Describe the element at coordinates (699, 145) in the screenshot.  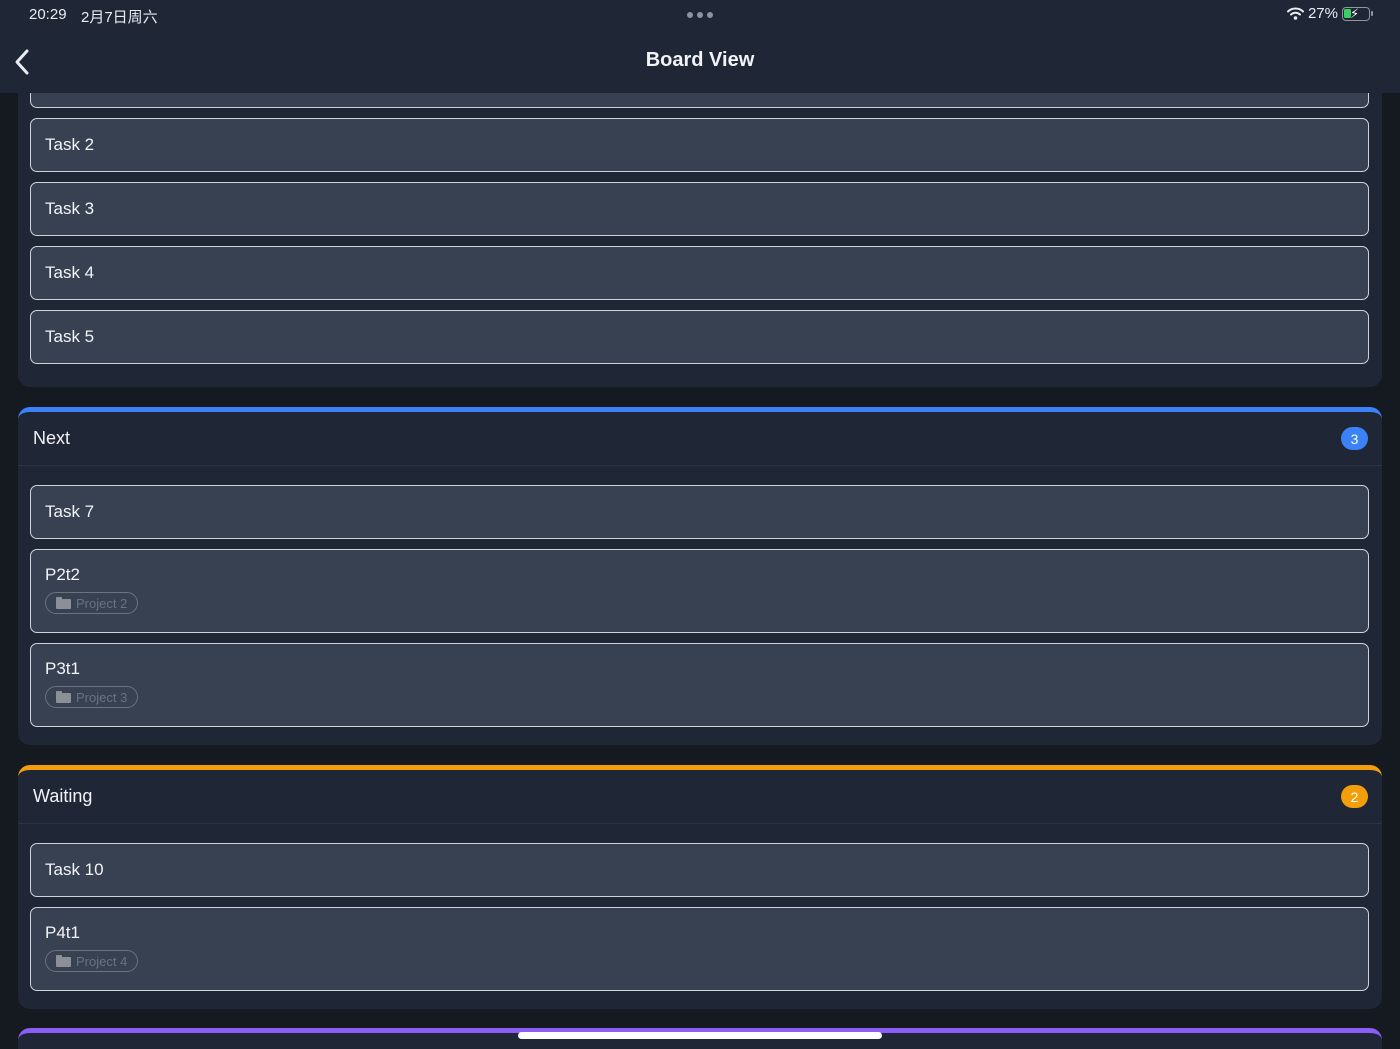
I see `task-card: Task 2` at that location.